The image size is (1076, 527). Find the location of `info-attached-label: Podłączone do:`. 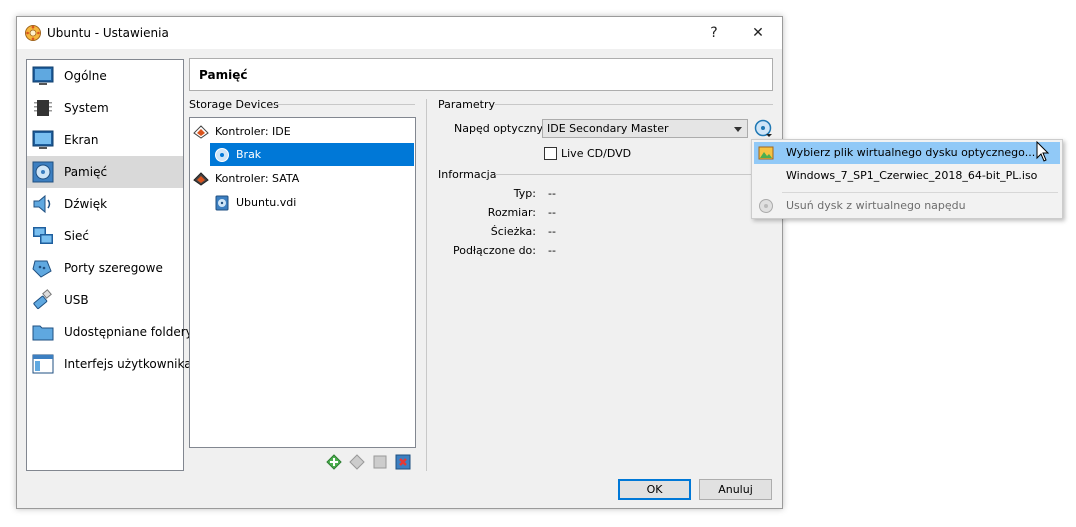

info-attached-label: Podłączone do: is located at coordinates (494, 250).